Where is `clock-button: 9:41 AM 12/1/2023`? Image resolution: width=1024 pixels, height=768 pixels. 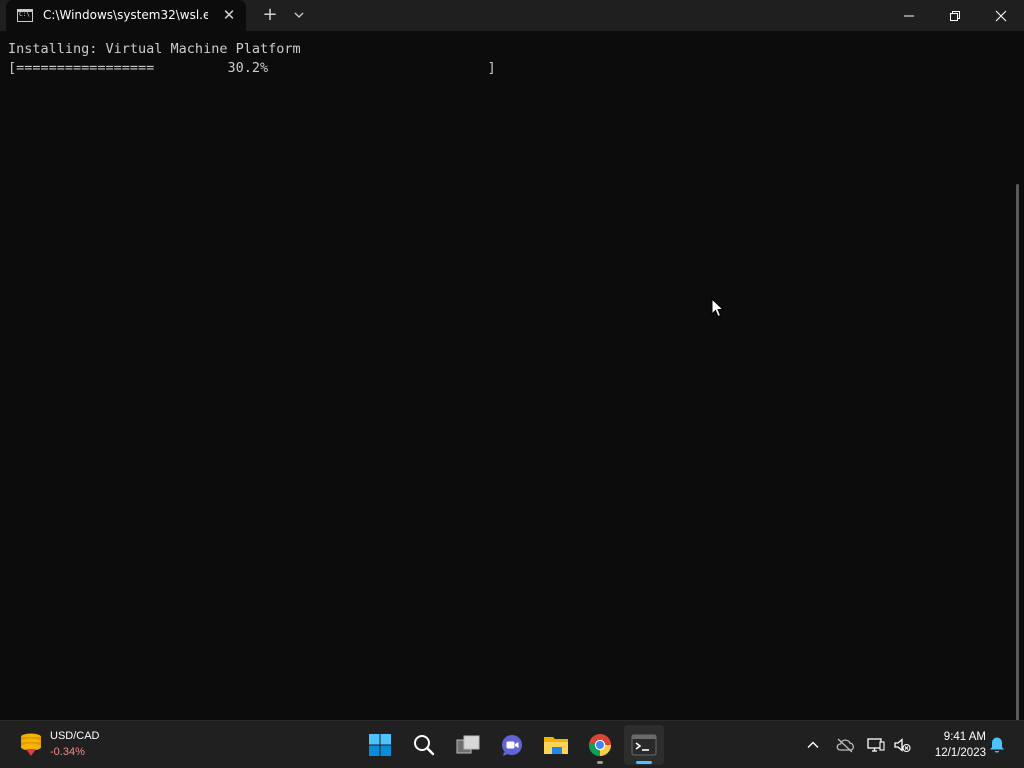
clock-button: 9:41 AM 12/1/2023 is located at coordinates (953, 745).